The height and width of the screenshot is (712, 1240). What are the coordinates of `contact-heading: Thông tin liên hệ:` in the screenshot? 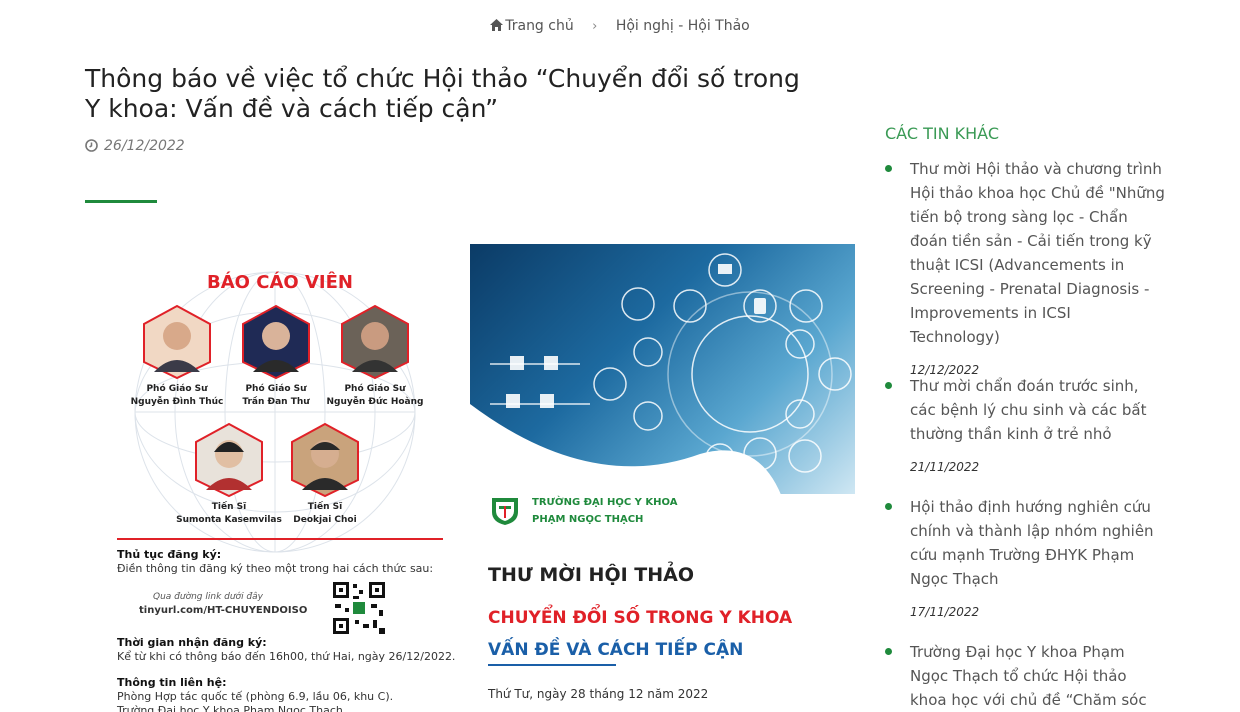 It's located at (172, 682).